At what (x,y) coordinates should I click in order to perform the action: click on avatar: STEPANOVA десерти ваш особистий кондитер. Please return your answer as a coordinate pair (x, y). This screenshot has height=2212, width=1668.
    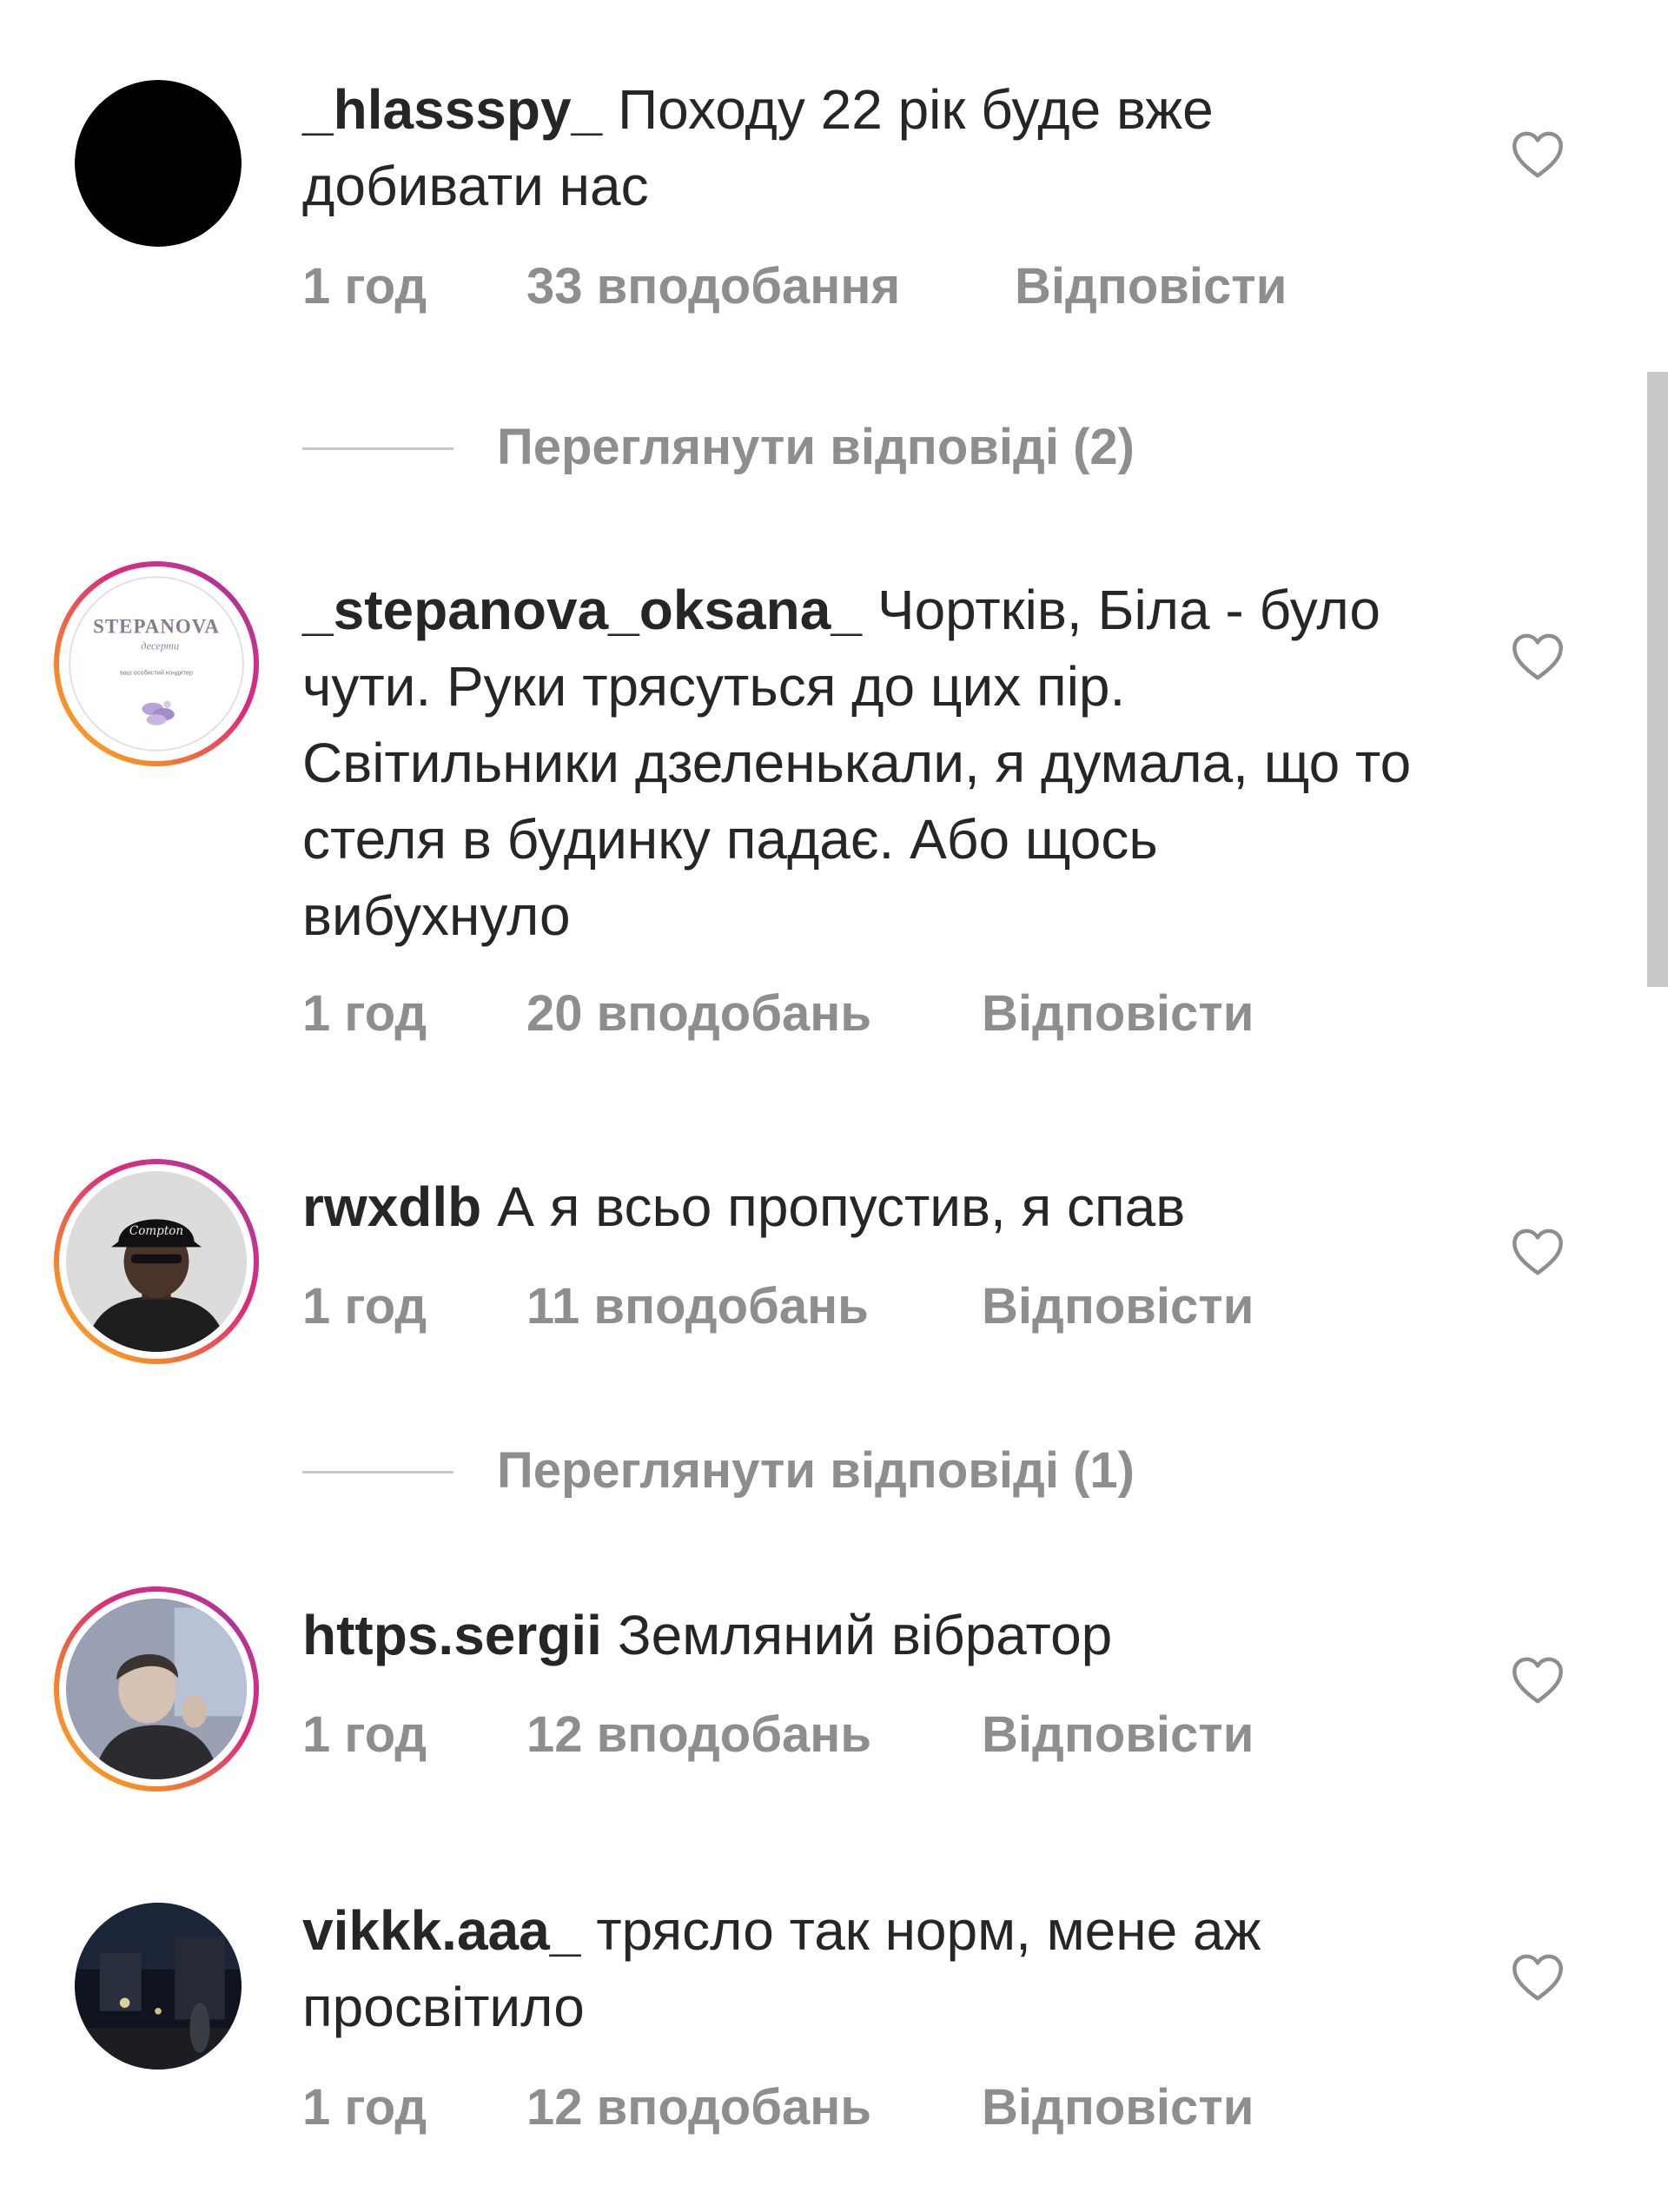
    Looking at the image, I should click on (156, 663).